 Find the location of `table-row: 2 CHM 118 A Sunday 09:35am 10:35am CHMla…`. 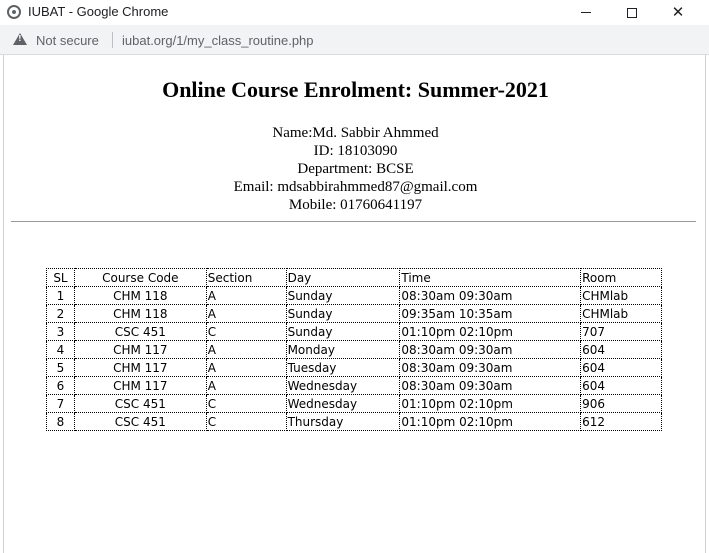

table-row: 2 CHM 118 A Sunday 09:35am 10:35am CHMla… is located at coordinates (354, 313).